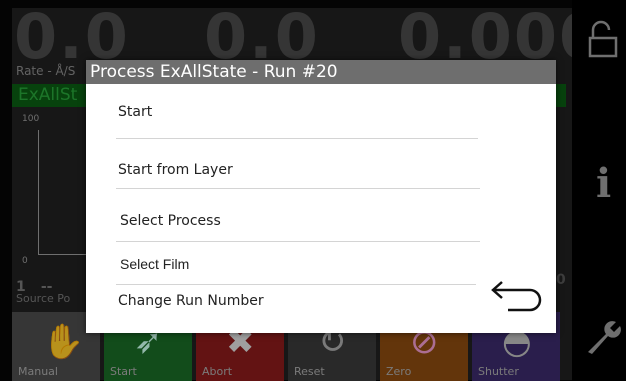 This screenshot has width=626, height=381. Describe the element at coordinates (170, 221) in the screenshot. I see `menu-item-select-process: Select Process` at that location.